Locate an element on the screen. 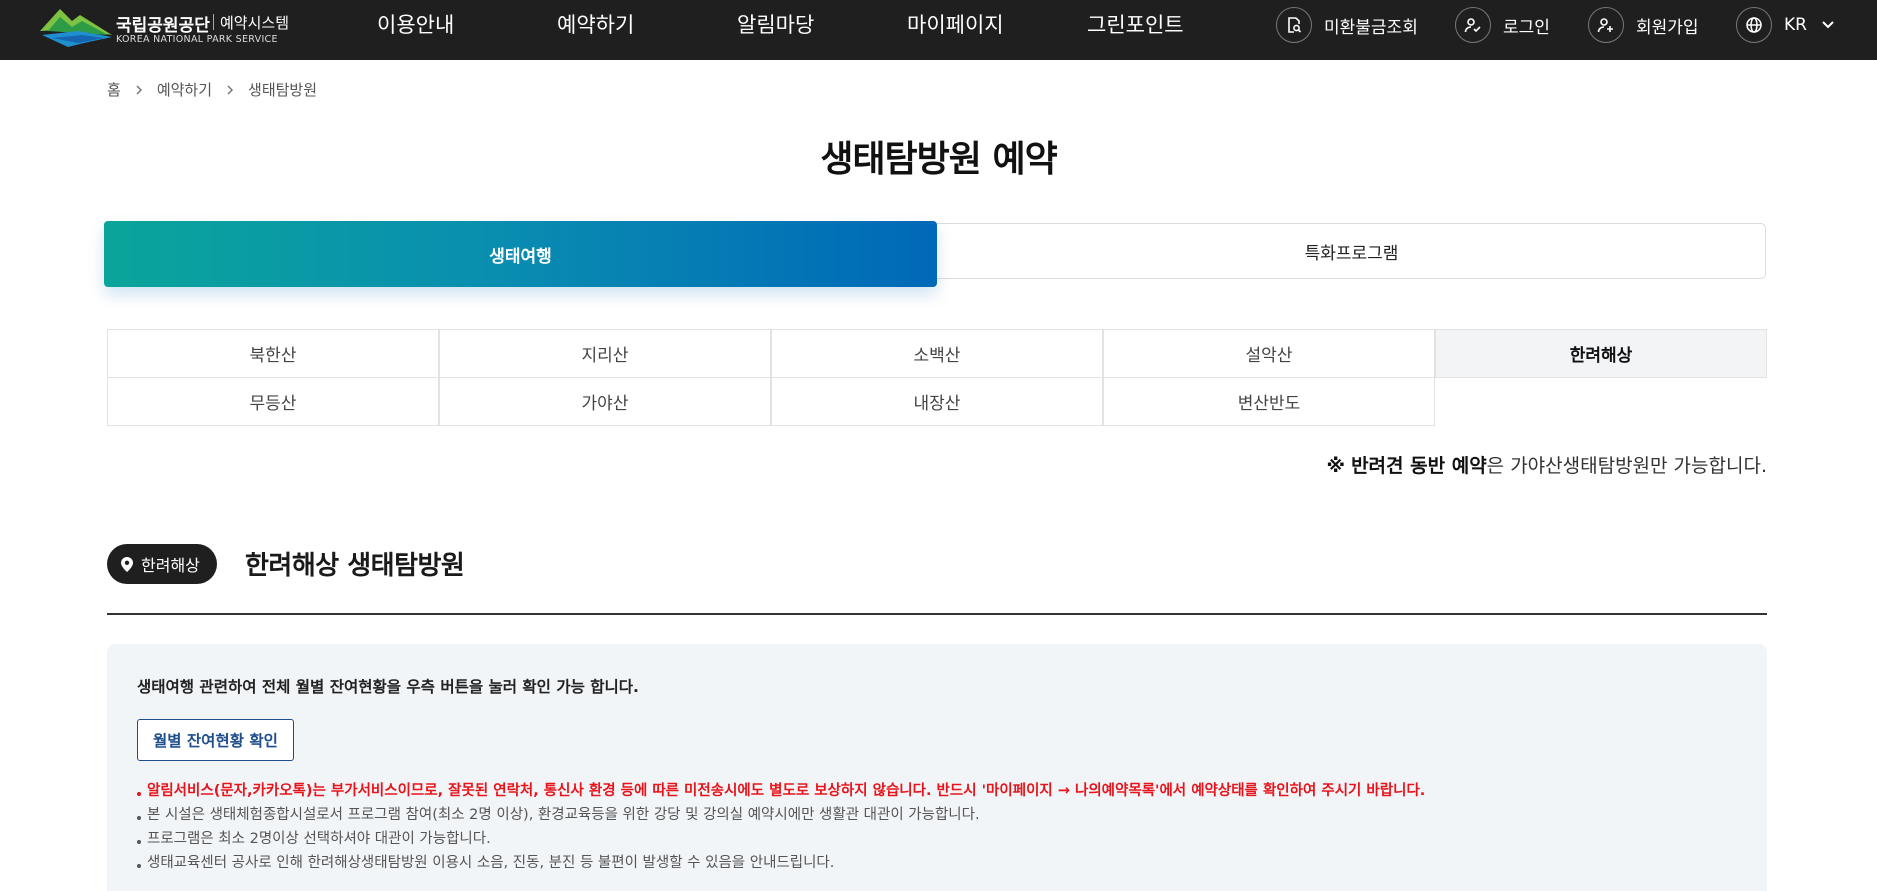  tab-eco-travel: 생태여행 is located at coordinates (520, 254).